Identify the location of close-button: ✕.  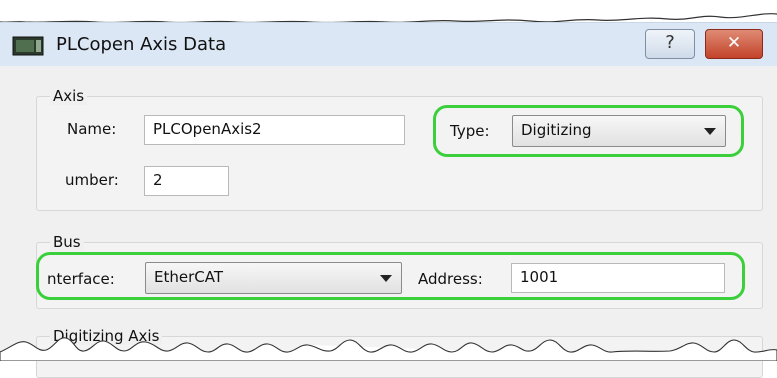
(734, 44).